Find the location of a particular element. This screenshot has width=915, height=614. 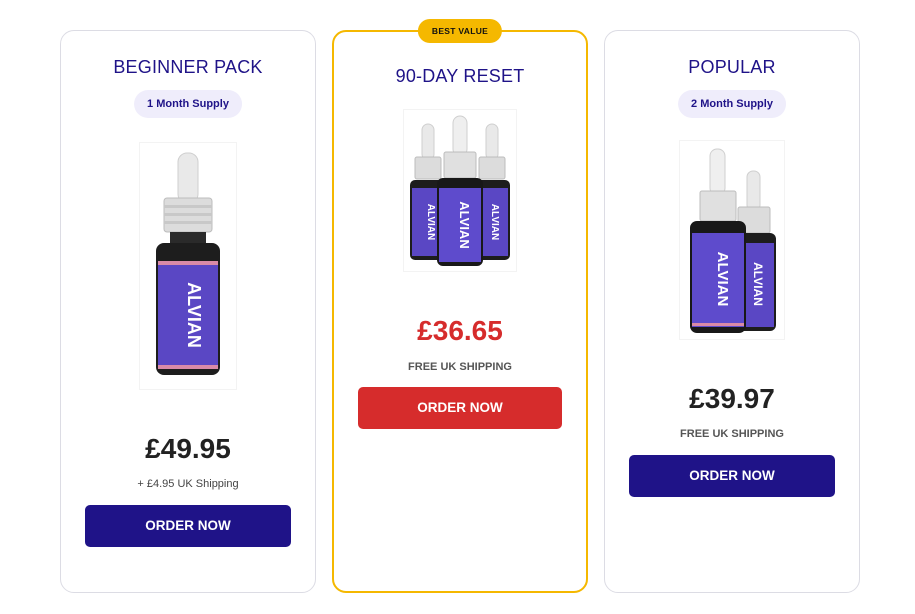

bottle-illustration: ALVIAN is located at coordinates (188, 263).